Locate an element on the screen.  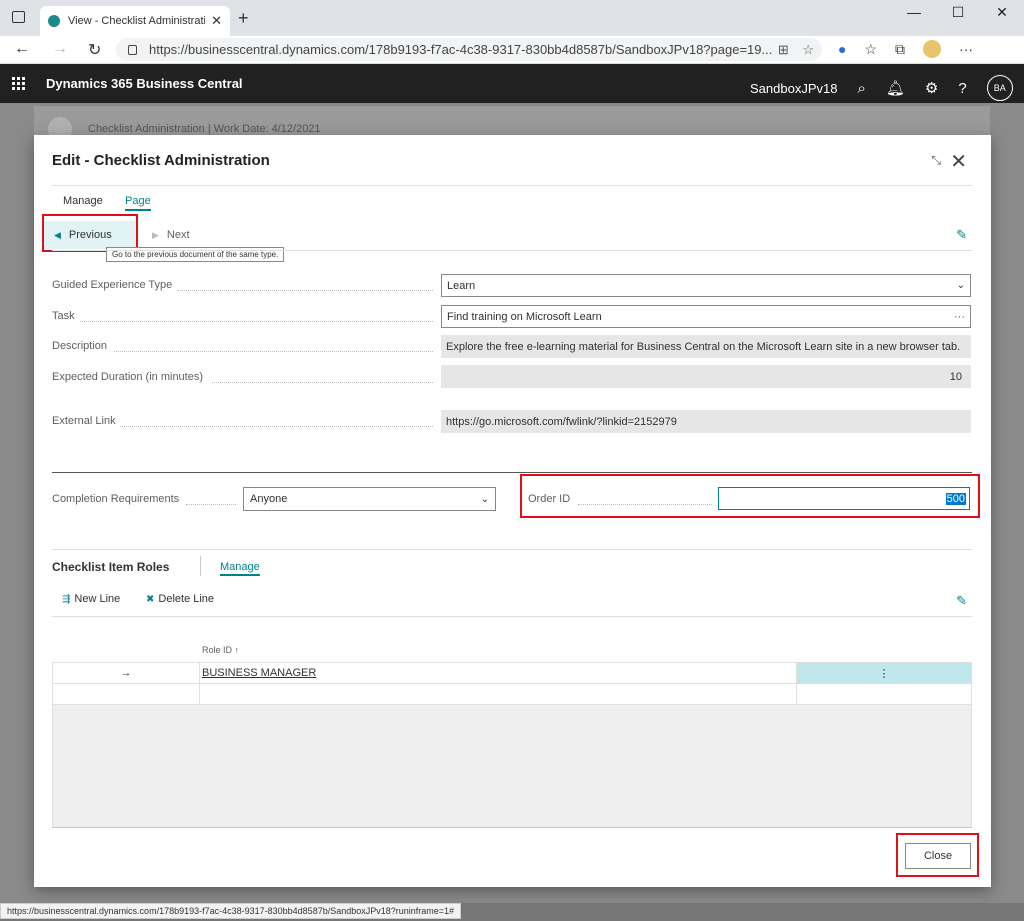
next-arrow-icon: ▶ is located at coordinates (155, 234).